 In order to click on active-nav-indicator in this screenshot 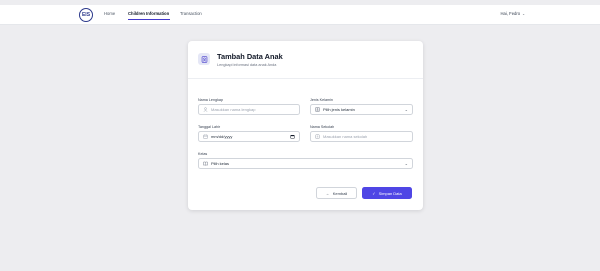, I will do `click(149, 19)`.